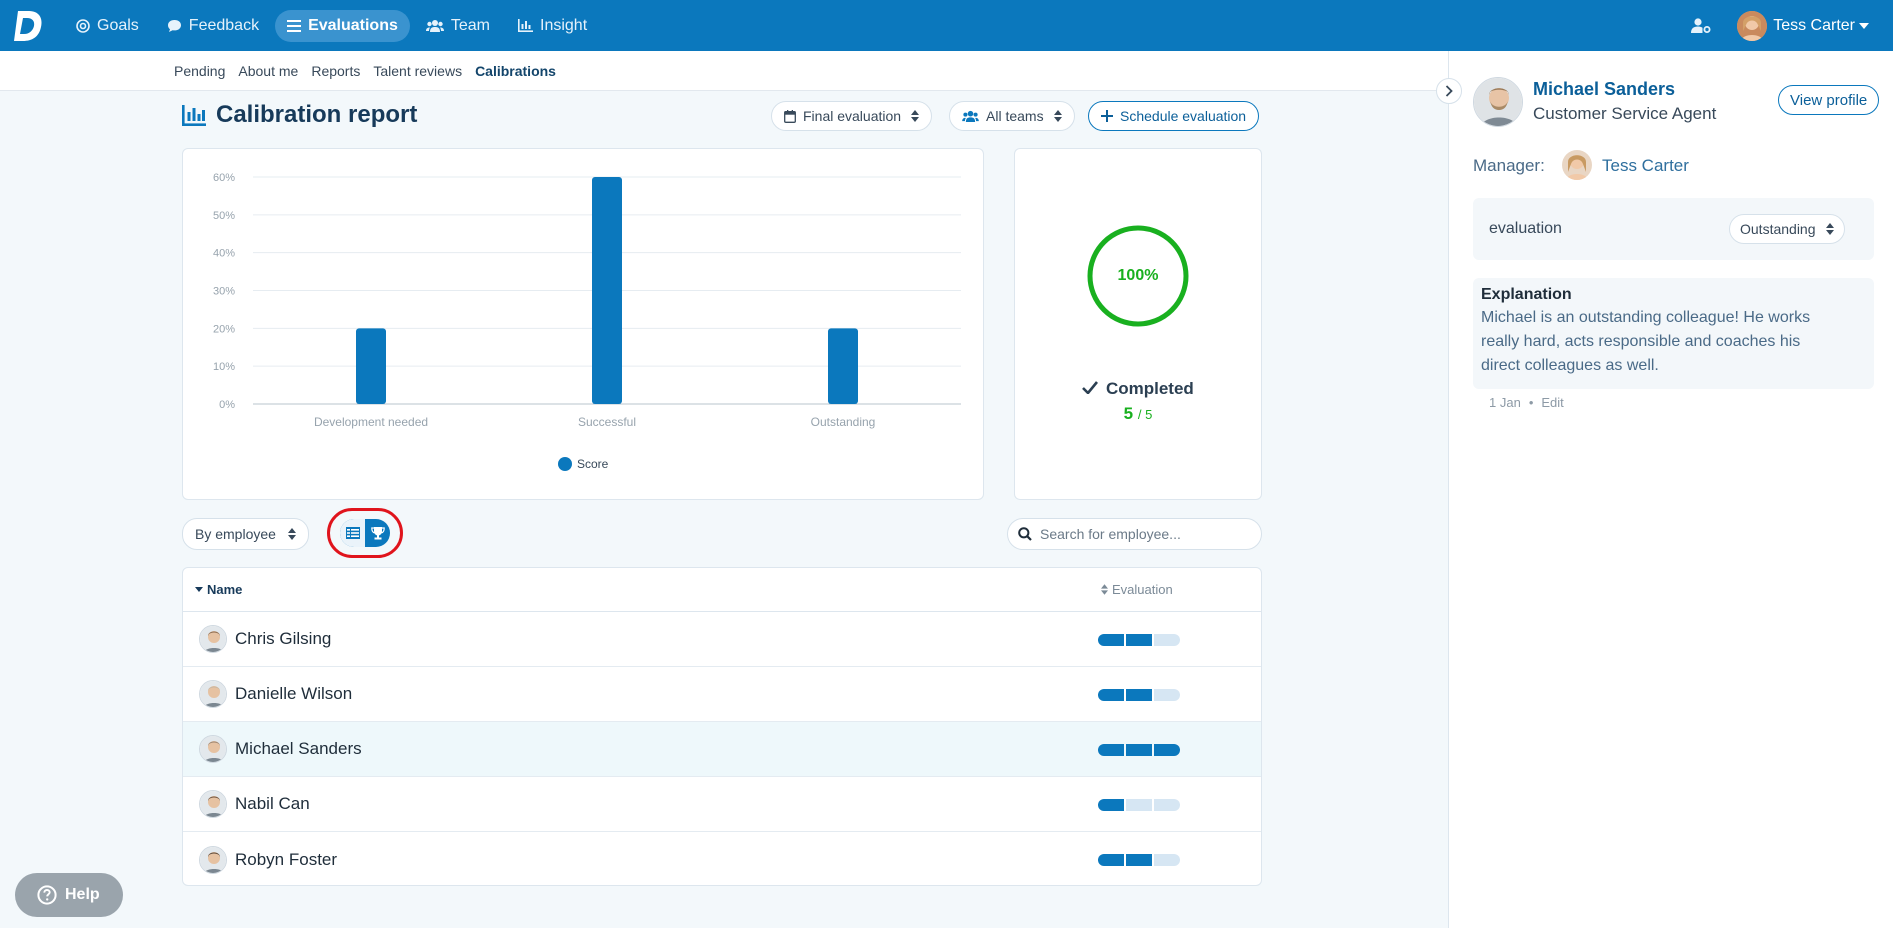 The width and height of the screenshot is (1893, 928). Describe the element at coordinates (852, 116) in the screenshot. I see `evaluation-filter-select: Final evaluation` at that location.